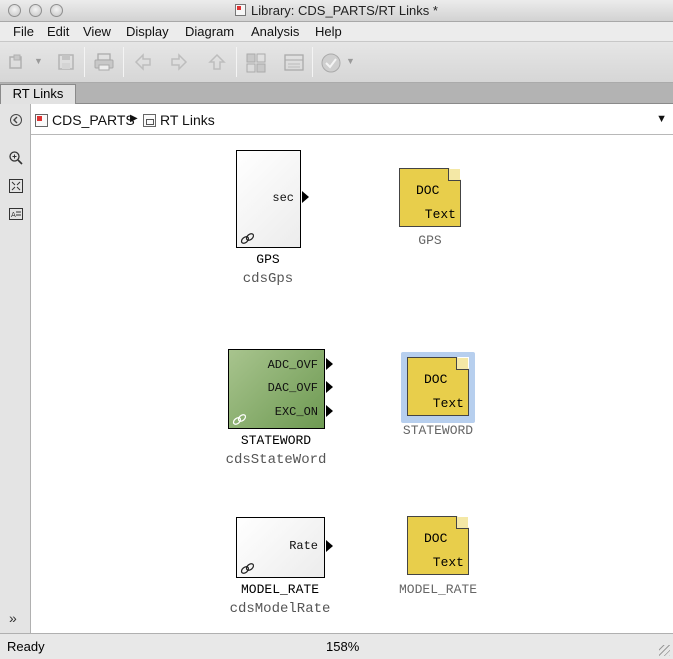 The width and height of the screenshot is (673, 659). I want to click on window-title-text: Library: CDS_PARTS/RT Links *, so click(344, 10).